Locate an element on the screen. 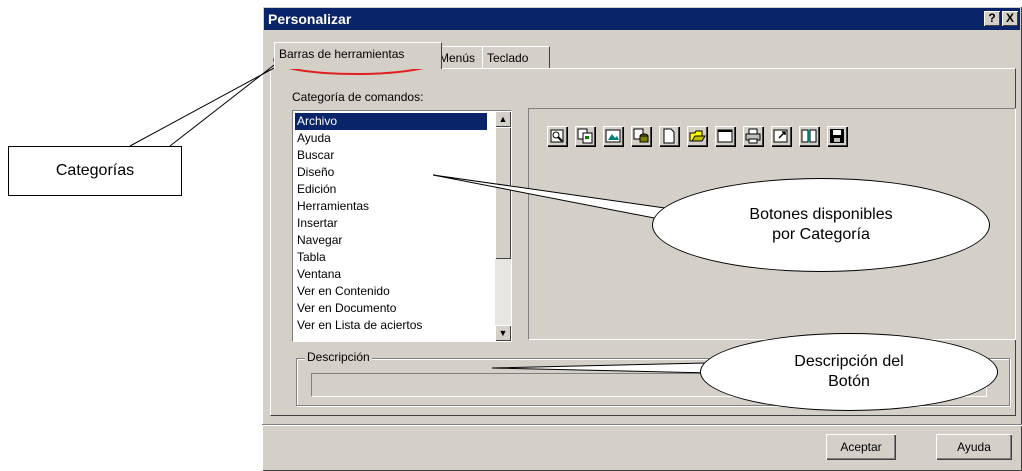 This screenshot has height=471, width=1022. callout-description: Descripción del Botón is located at coordinates (849, 372).